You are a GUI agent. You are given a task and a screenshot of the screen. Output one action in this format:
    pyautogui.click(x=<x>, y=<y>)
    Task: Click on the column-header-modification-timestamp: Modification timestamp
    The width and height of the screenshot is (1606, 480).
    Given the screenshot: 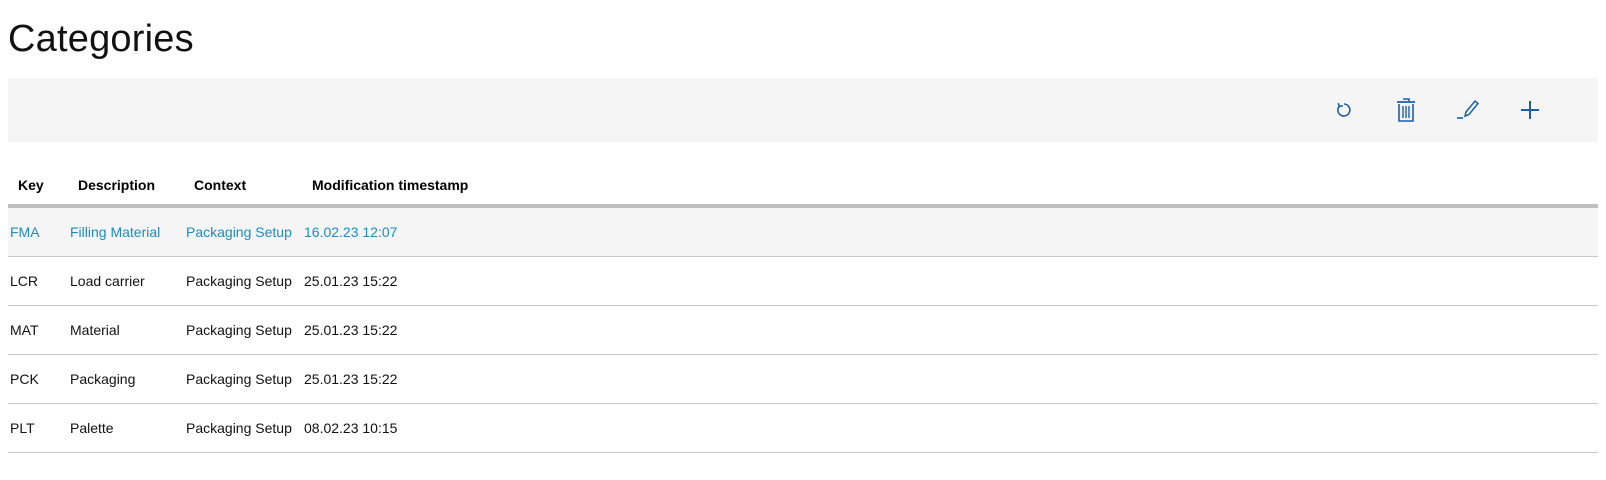 What is the action you would take?
    pyautogui.click(x=390, y=185)
    